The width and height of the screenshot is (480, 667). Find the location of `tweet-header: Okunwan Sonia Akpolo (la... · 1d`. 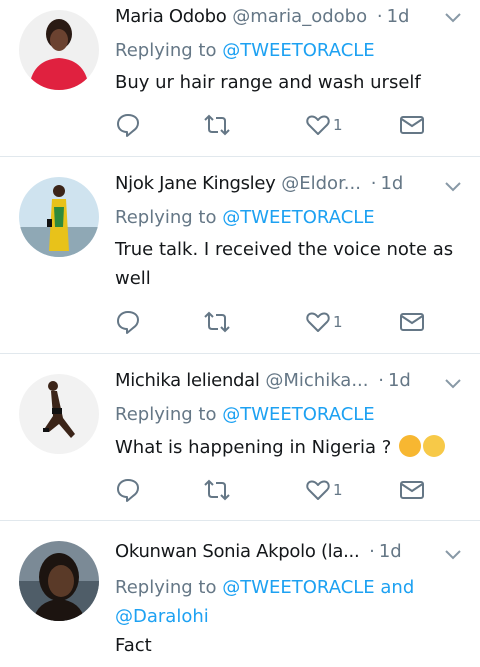

tweet-header: Okunwan Sonia Akpolo (la... · 1d is located at coordinates (295, 557).